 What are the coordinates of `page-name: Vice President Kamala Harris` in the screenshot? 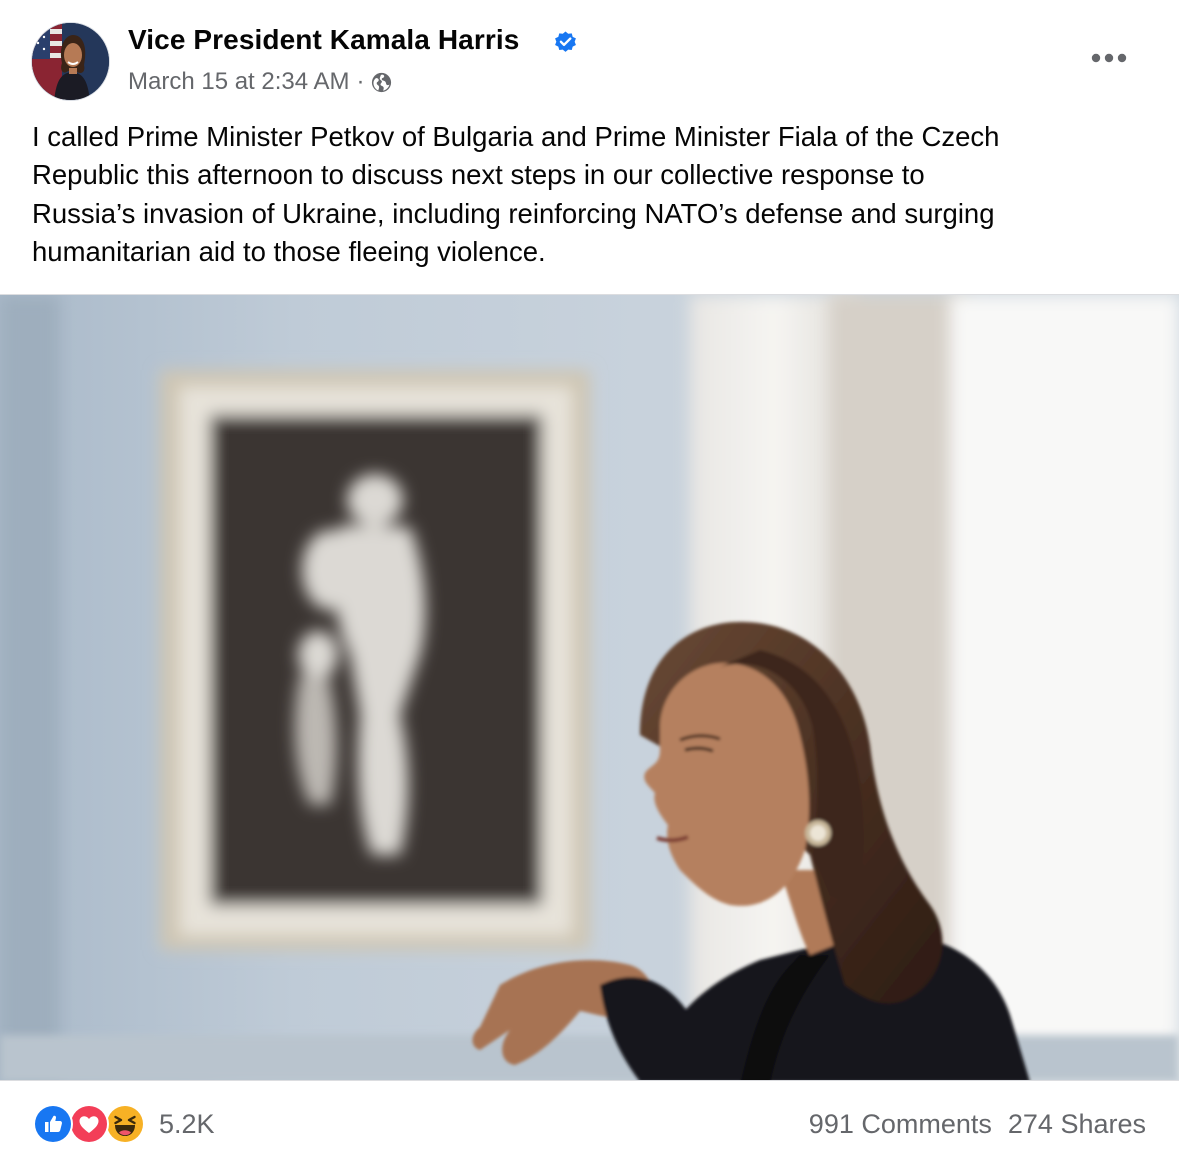 It's located at (323, 40).